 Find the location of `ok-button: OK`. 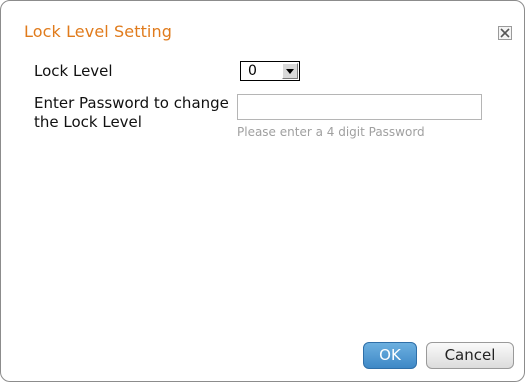

ok-button: OK is located at coordinates (390, 355).